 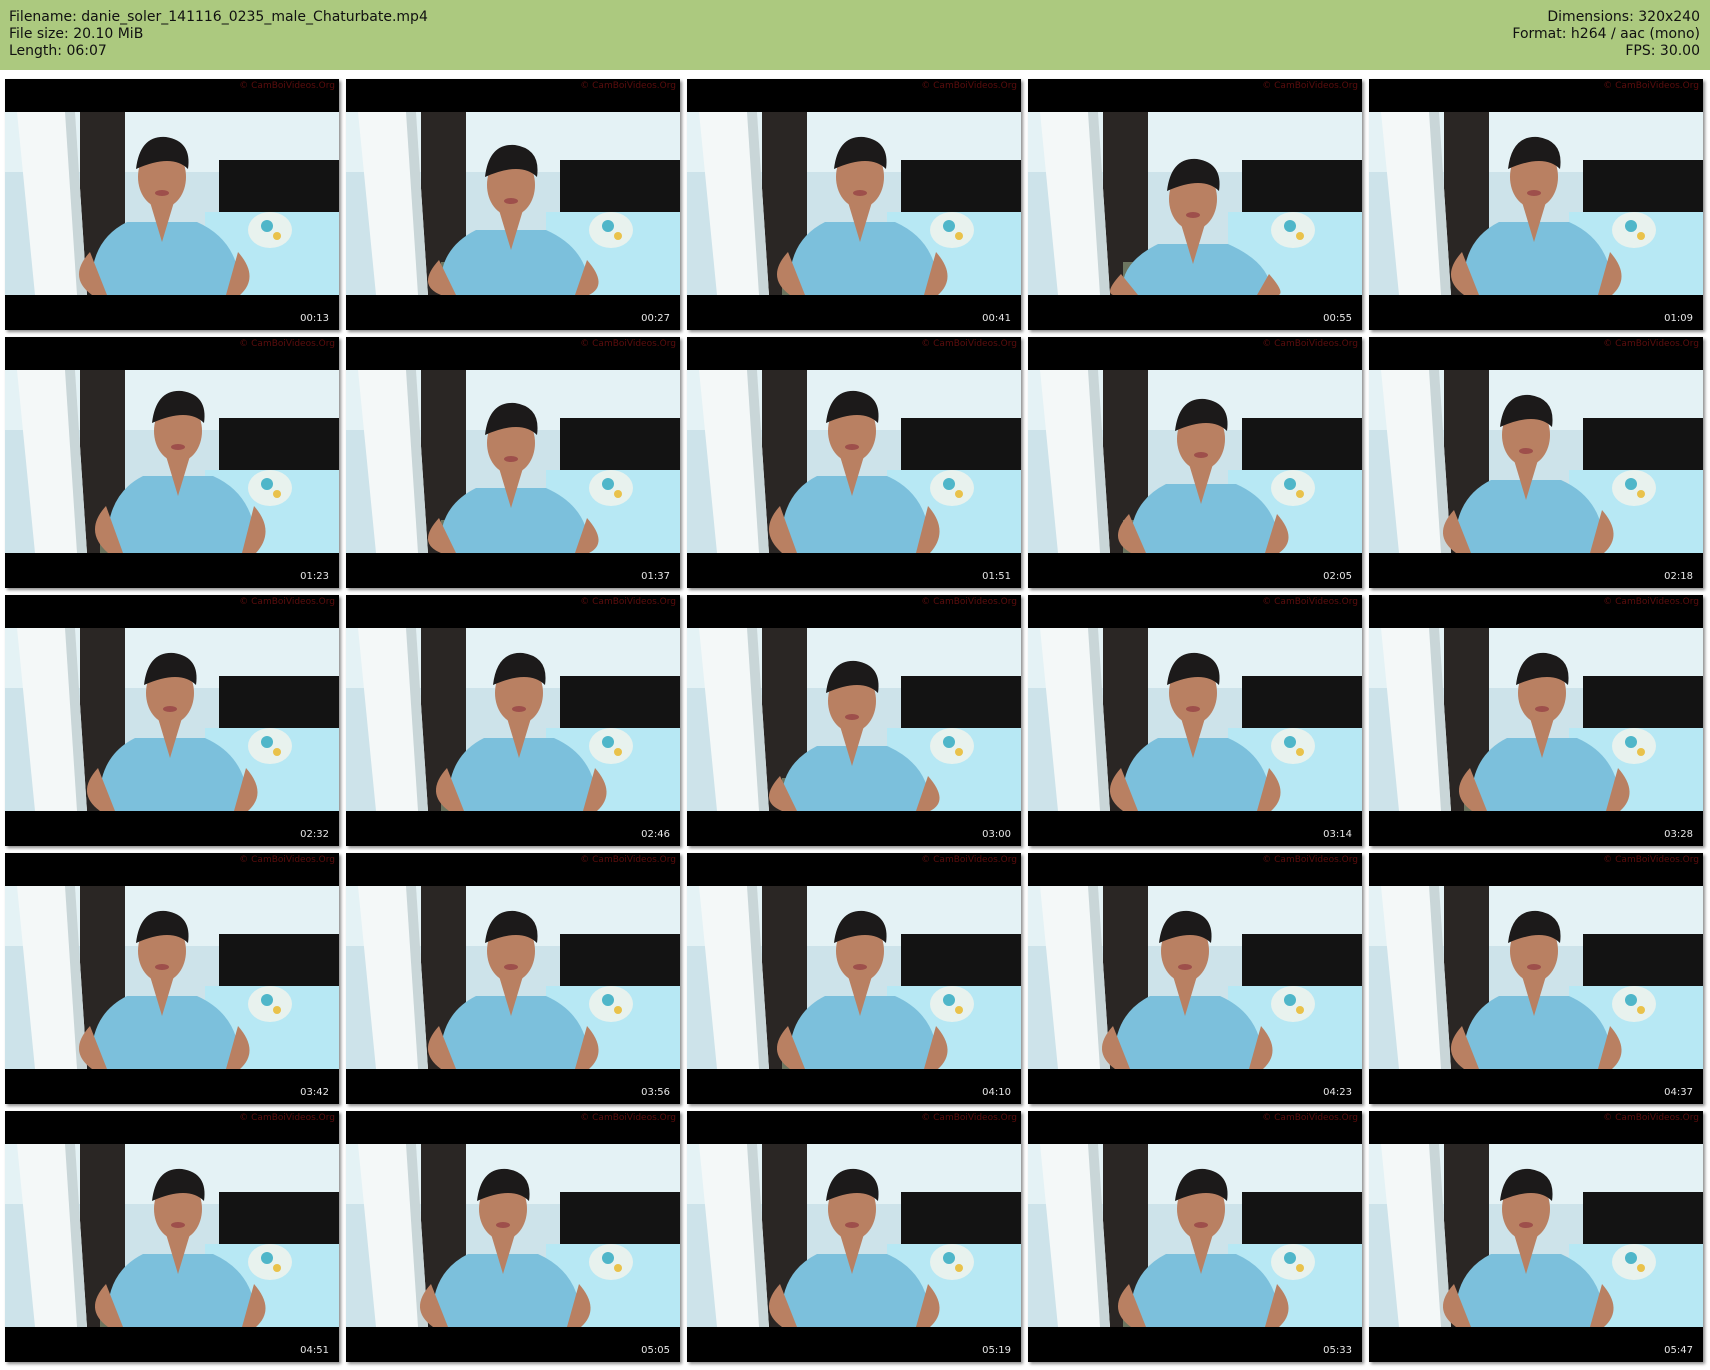 What do you see at coordinates (314, 1092) in the screenshot?
I see `timestamp-label: 03:42` at bounding box center [314, 1092].